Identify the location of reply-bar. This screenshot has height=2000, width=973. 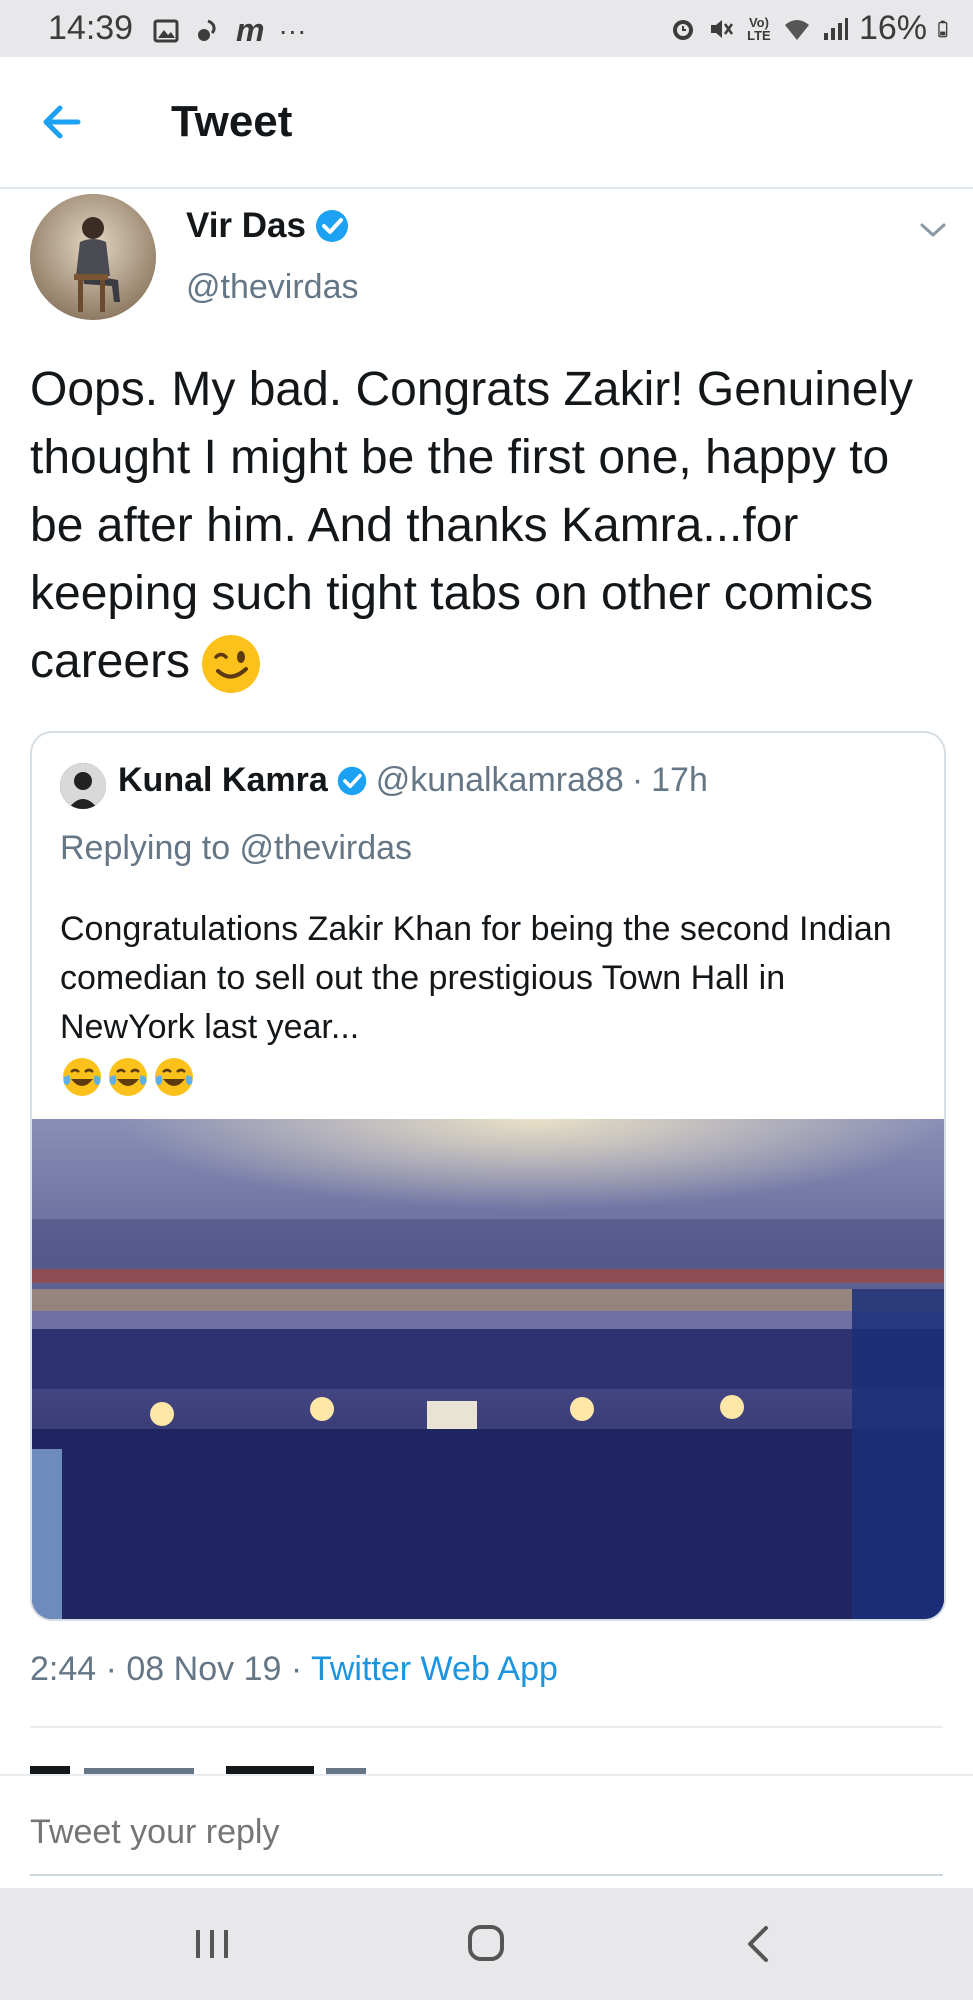
(486, 1832).